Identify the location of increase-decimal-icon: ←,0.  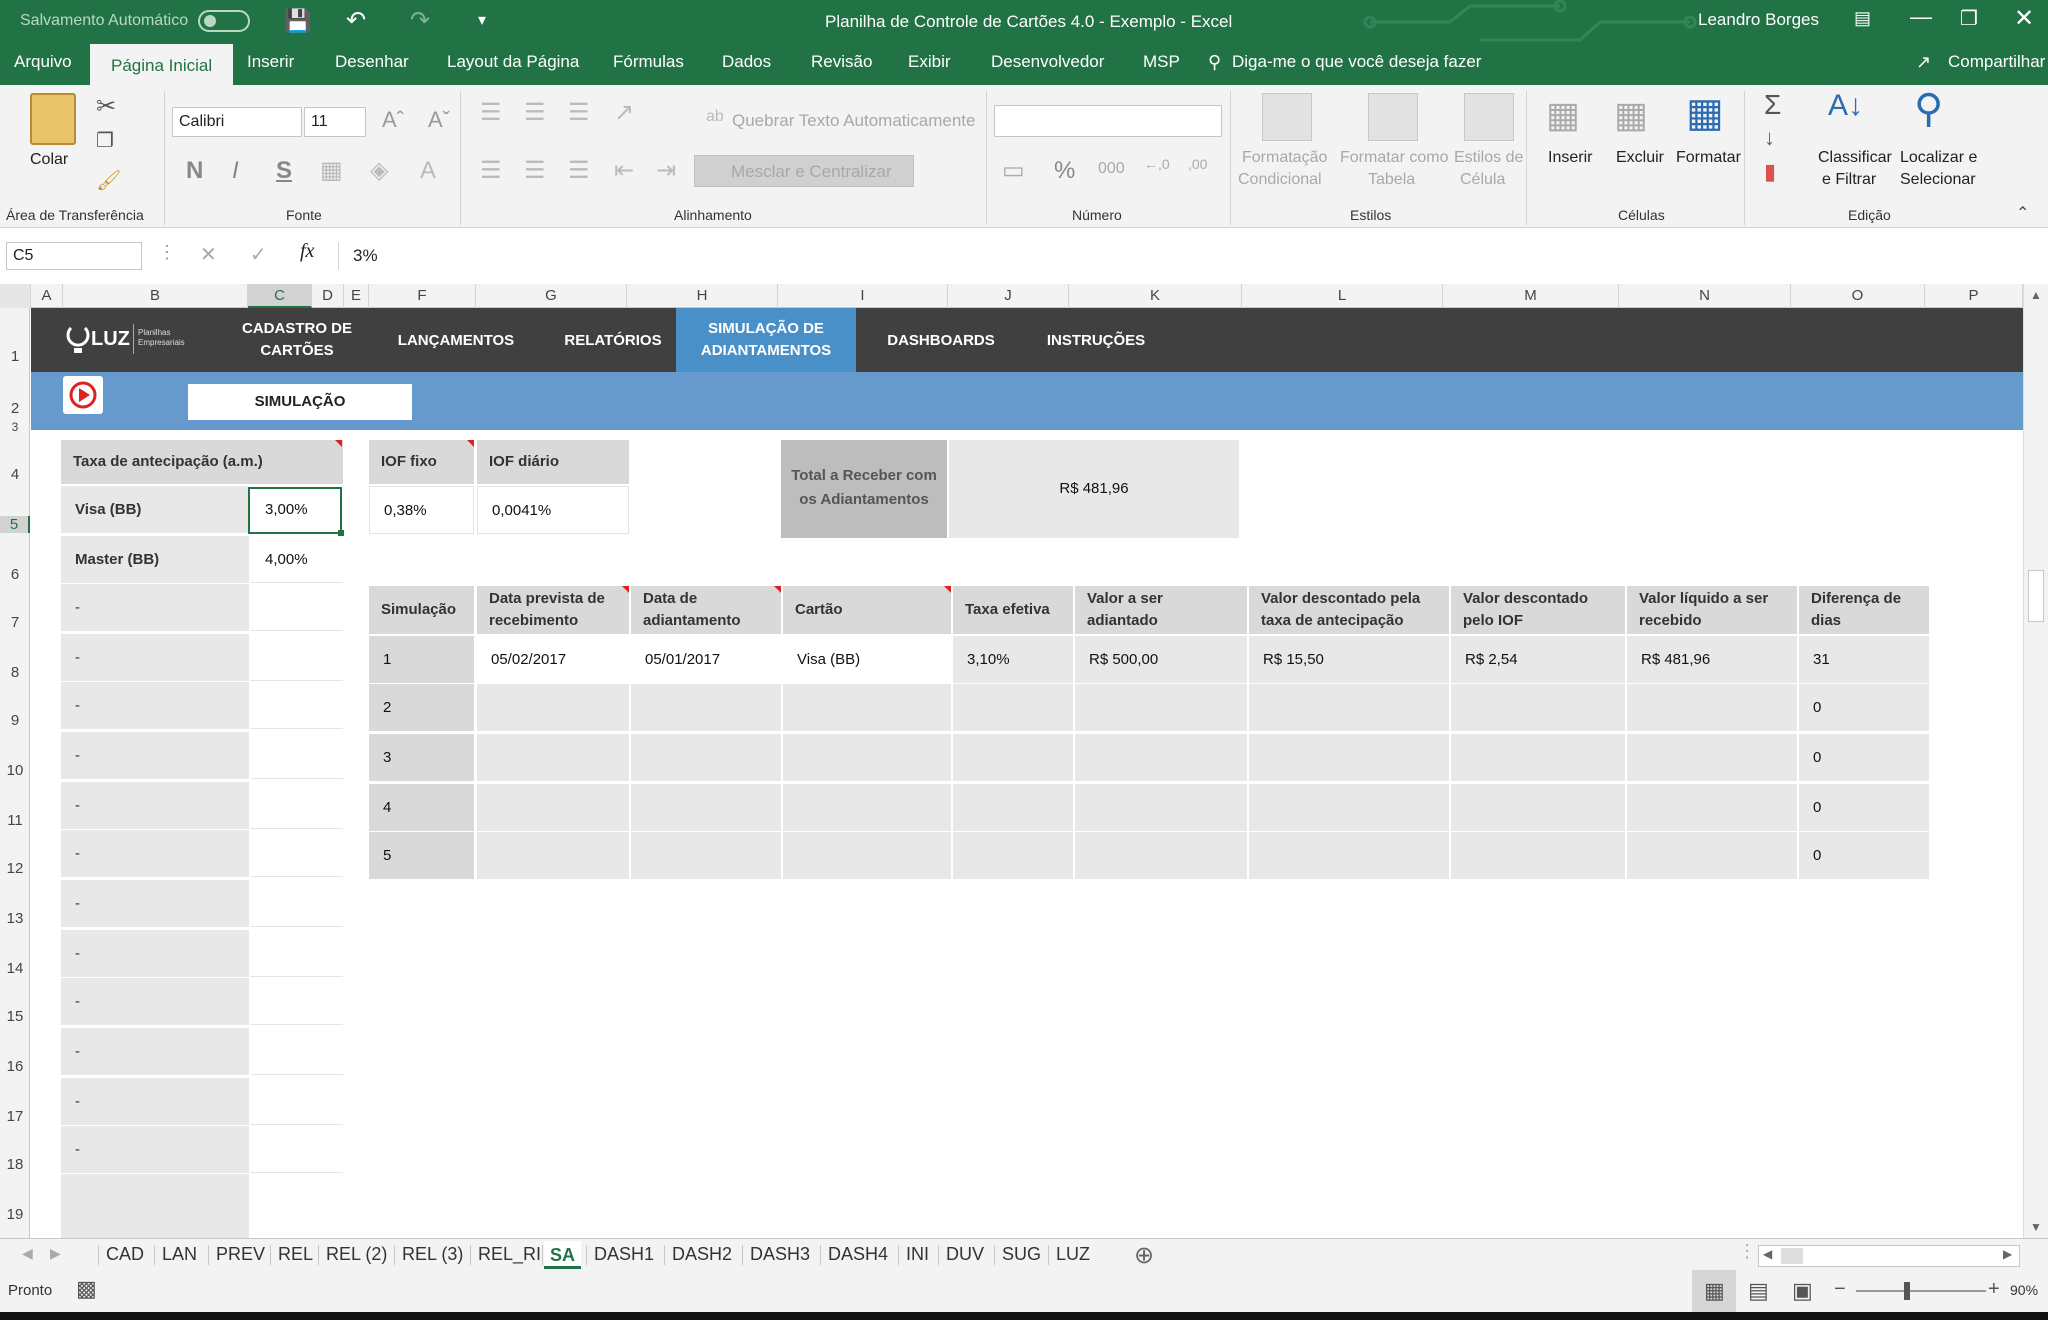
(1157, 164).